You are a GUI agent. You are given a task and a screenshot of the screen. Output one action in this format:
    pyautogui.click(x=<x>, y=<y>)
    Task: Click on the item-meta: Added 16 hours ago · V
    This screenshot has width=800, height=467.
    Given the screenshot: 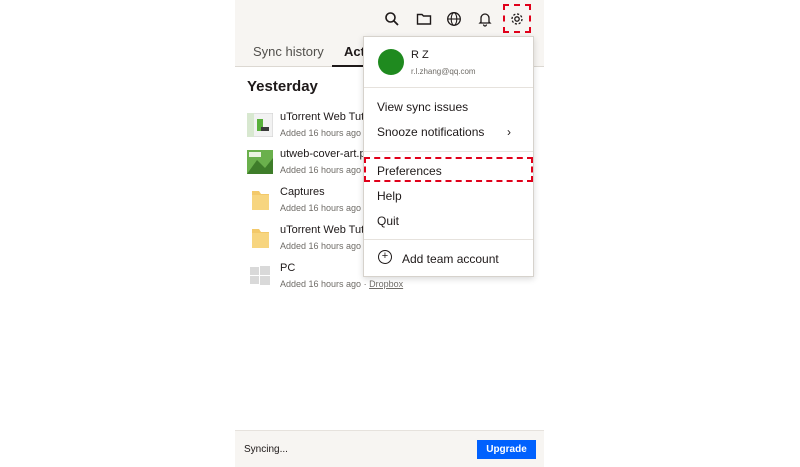 What is the action you would take?
    pyautogui.click(x=327, y=208)
    